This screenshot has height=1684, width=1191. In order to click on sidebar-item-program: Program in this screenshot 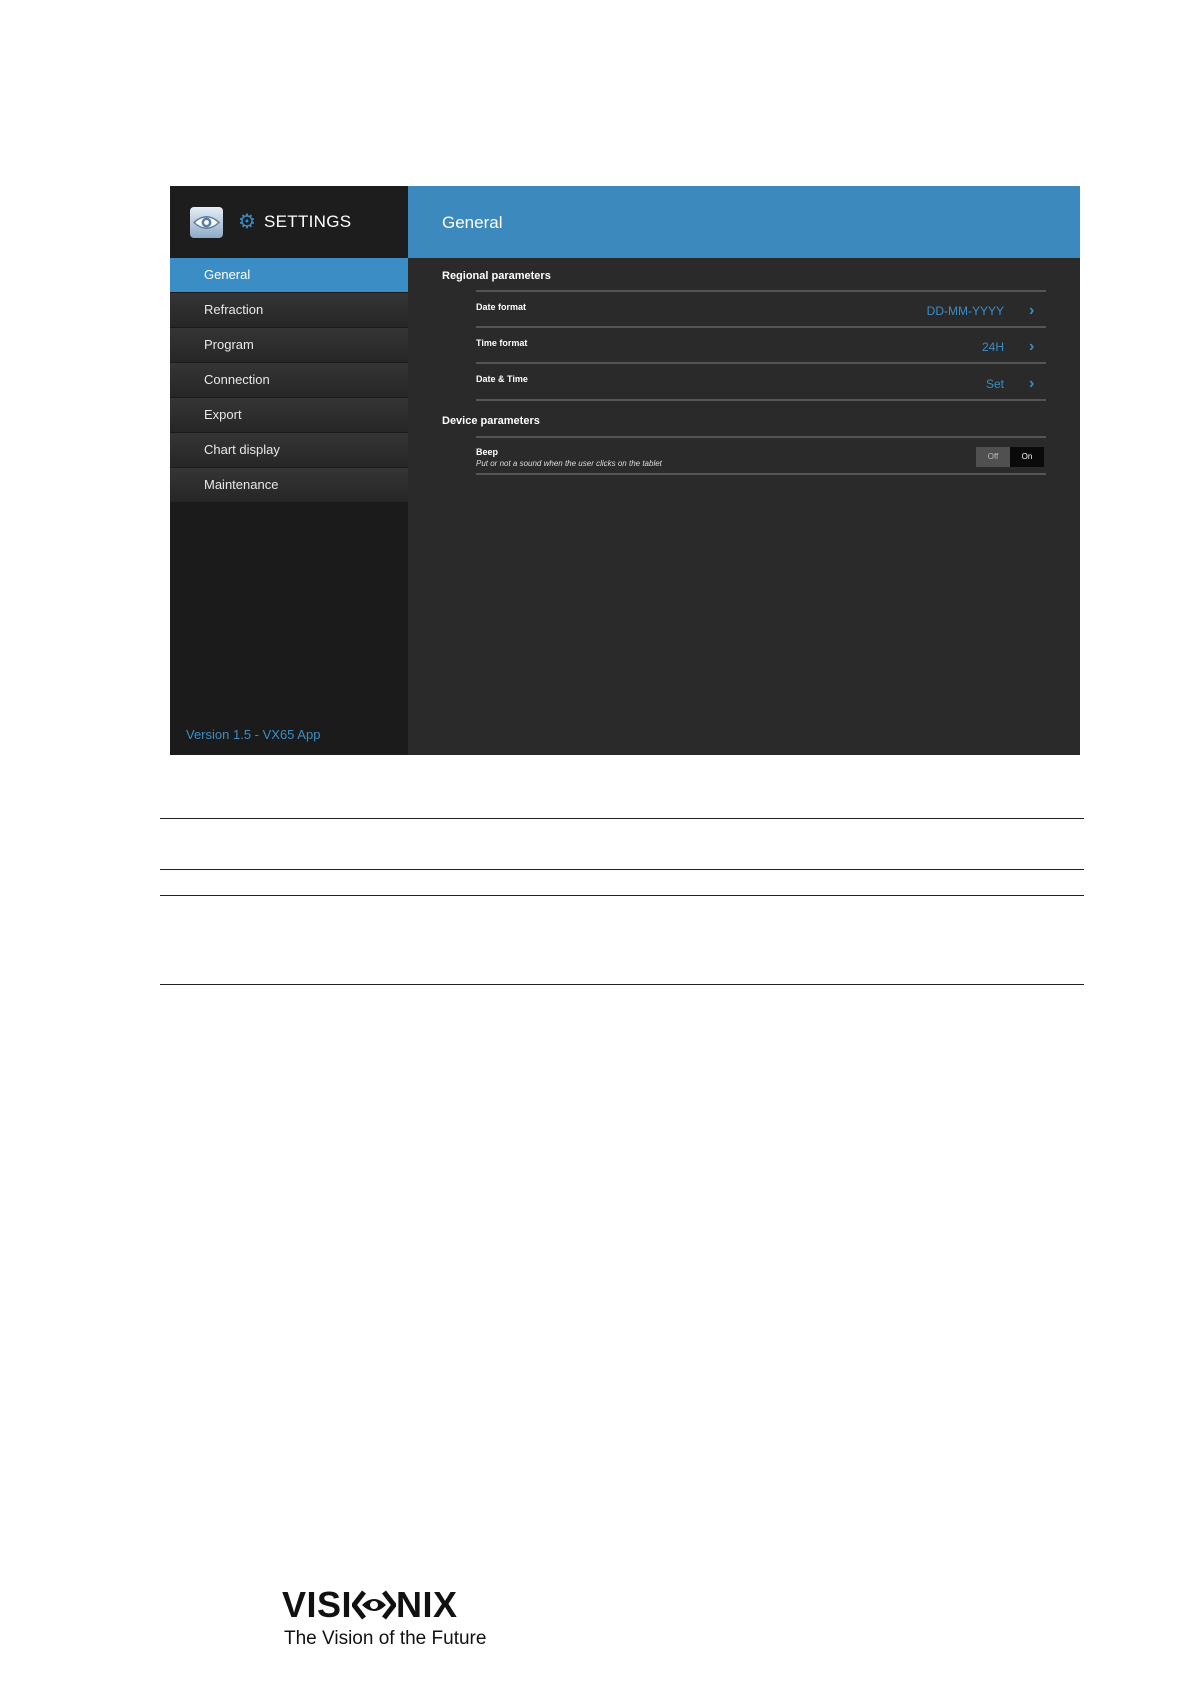, I will do `click(289, 345)`.